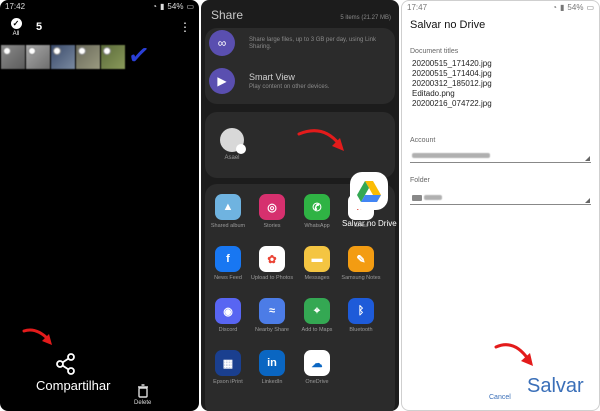 The width and height of the screenshot is (600, 411). Describe the element at coordinates (500, 397) in the screenshot. I see `cancel-button: Cancel` at that location.